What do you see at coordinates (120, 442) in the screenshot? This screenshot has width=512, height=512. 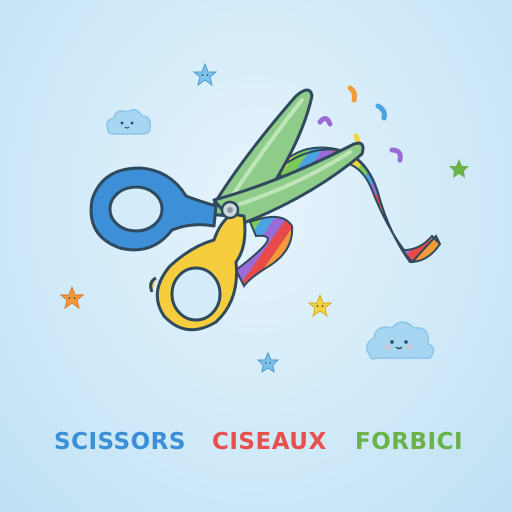 I see `word-english: SCISSORS` at bounding box center [120, 442].